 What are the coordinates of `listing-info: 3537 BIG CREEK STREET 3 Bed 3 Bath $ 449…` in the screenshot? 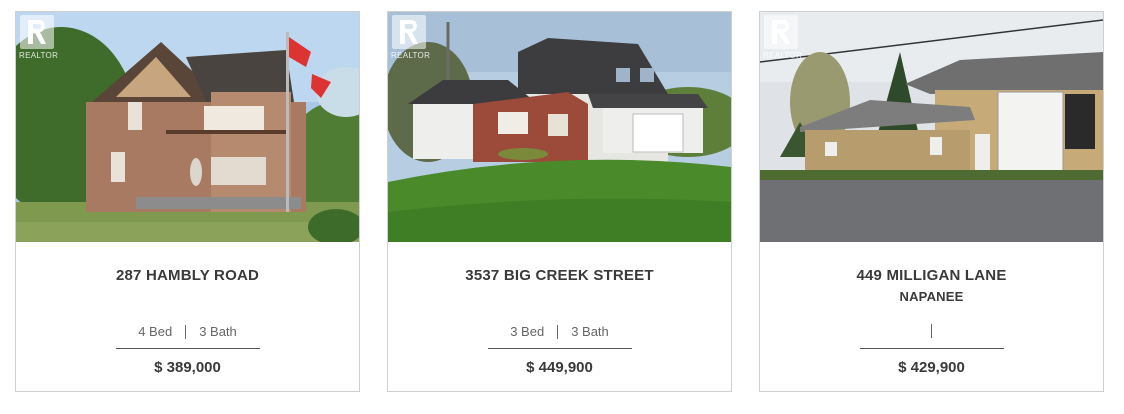 It's located at (559, 317).